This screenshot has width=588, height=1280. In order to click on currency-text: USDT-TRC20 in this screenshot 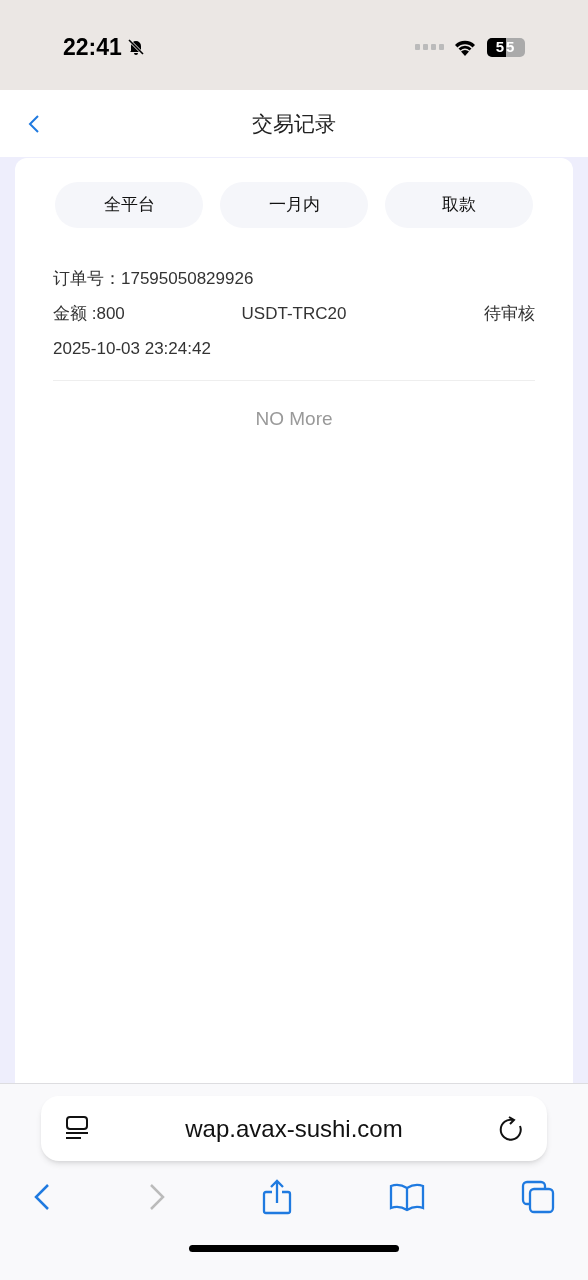, I will do `click(294, 314)`.